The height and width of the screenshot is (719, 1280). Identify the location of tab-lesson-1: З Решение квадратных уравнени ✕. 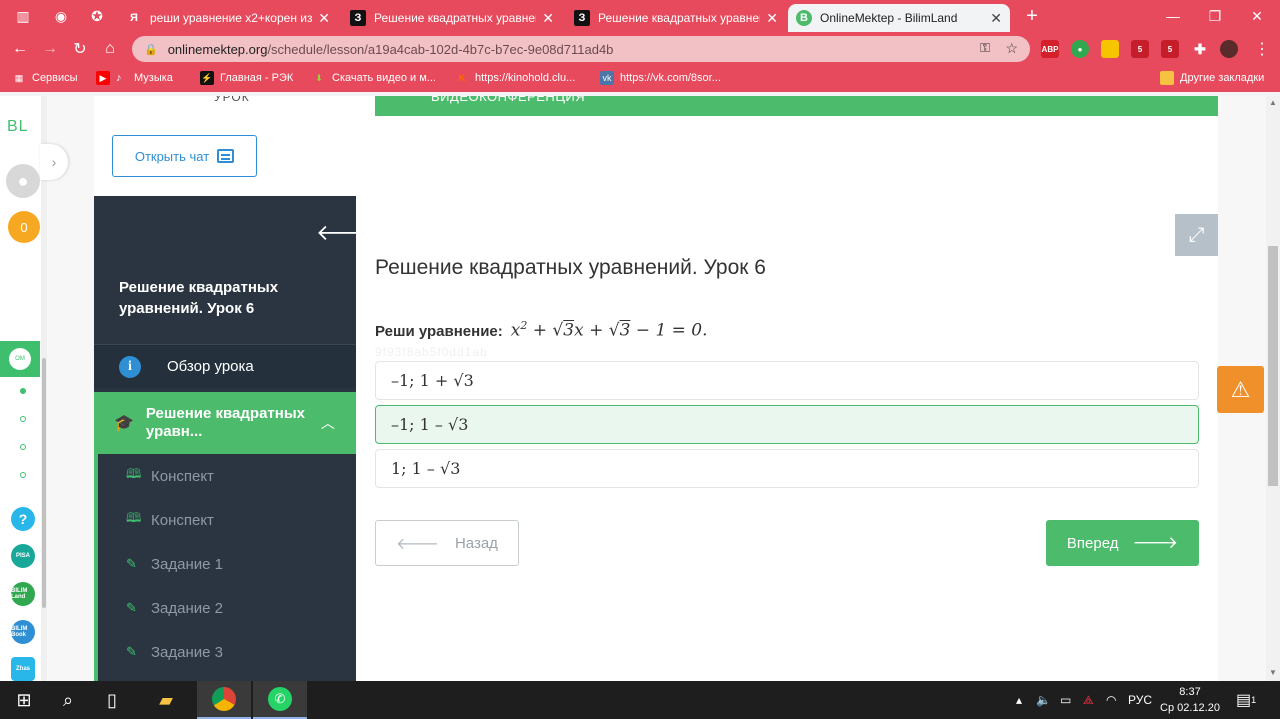
(452, 18).